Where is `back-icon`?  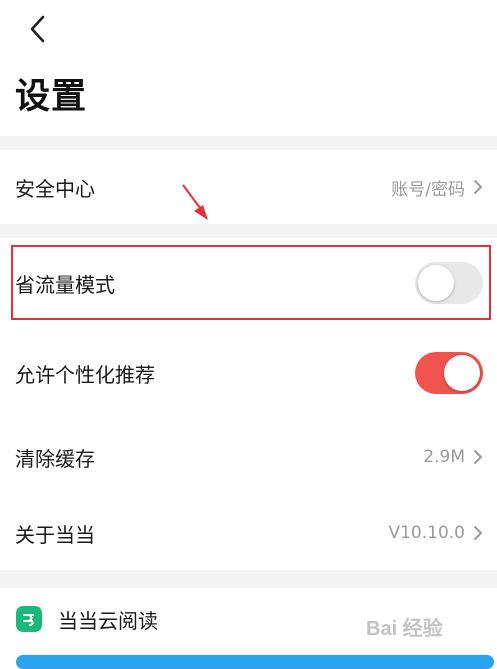 back-icon is located at coordinates (37, 29).